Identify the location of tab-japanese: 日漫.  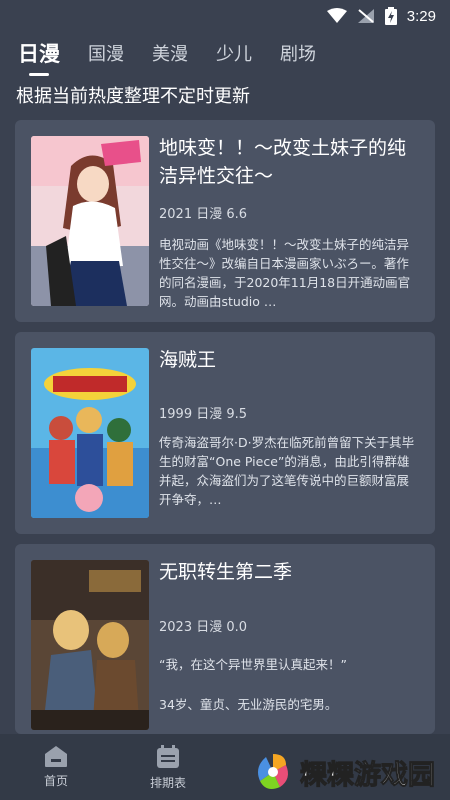
(39, 56).